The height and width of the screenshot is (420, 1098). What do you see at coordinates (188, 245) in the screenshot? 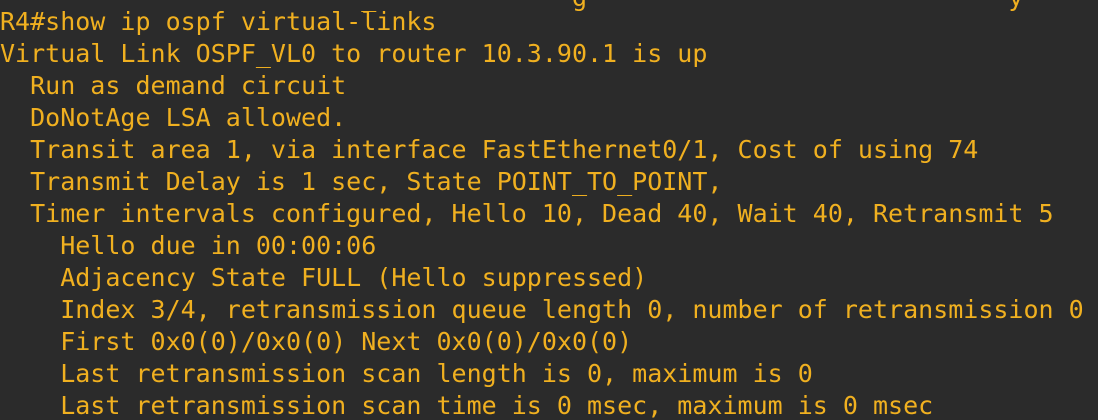
I see `terminal-line-hello-due: Hello due in 00:00:06` at bounding box center [188, 245].